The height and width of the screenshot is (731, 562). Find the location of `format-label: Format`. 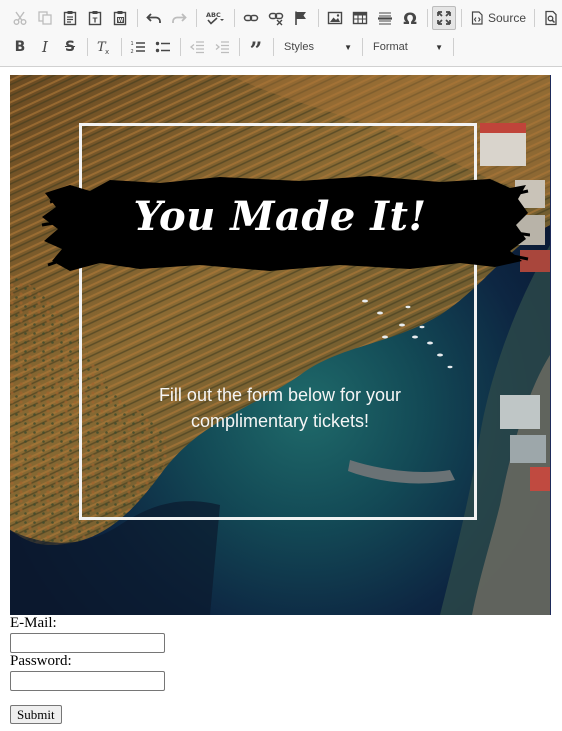

format-label: Format is located at coordinates (390, 47).